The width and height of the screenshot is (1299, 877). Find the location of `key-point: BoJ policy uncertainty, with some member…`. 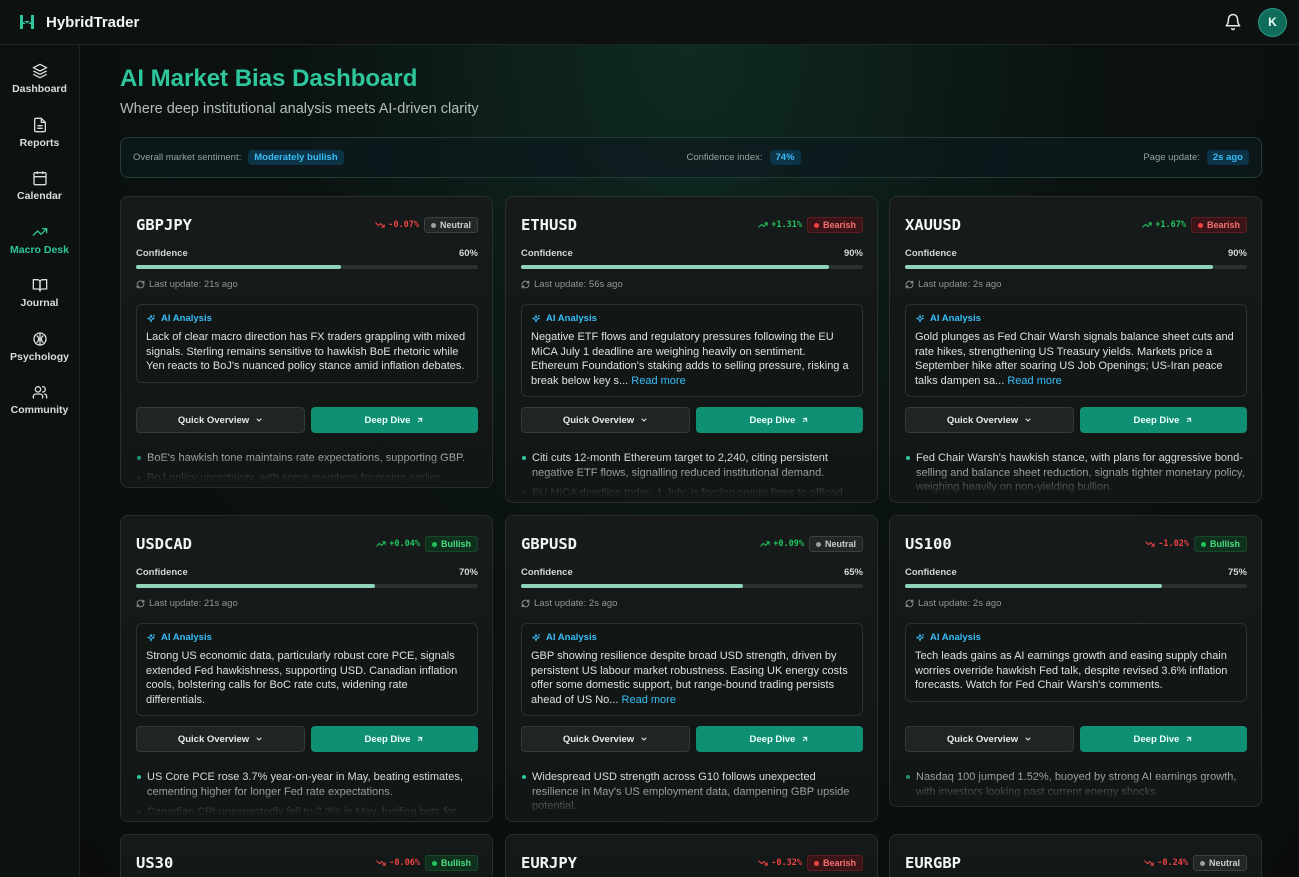

key-point: BoJ policy uncertainty, with some member… is located at coordinates (307, 479).